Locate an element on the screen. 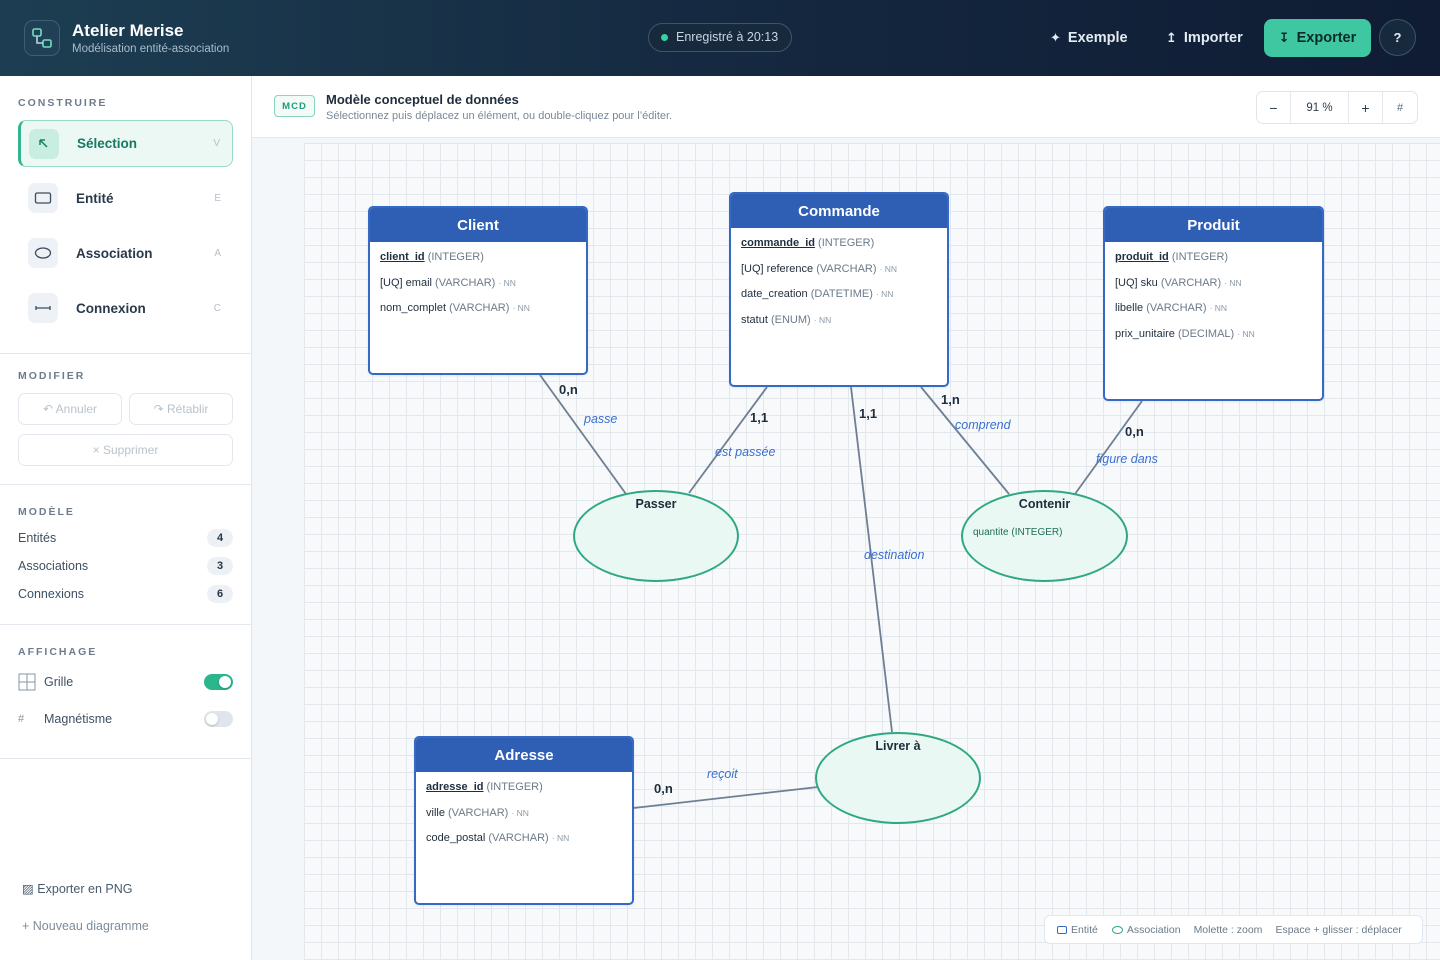 The height and width of the screenshot is (960, 1440). legend-pan-hint: Espace + glisser : déplacer is located at coordinates (1338, 929).